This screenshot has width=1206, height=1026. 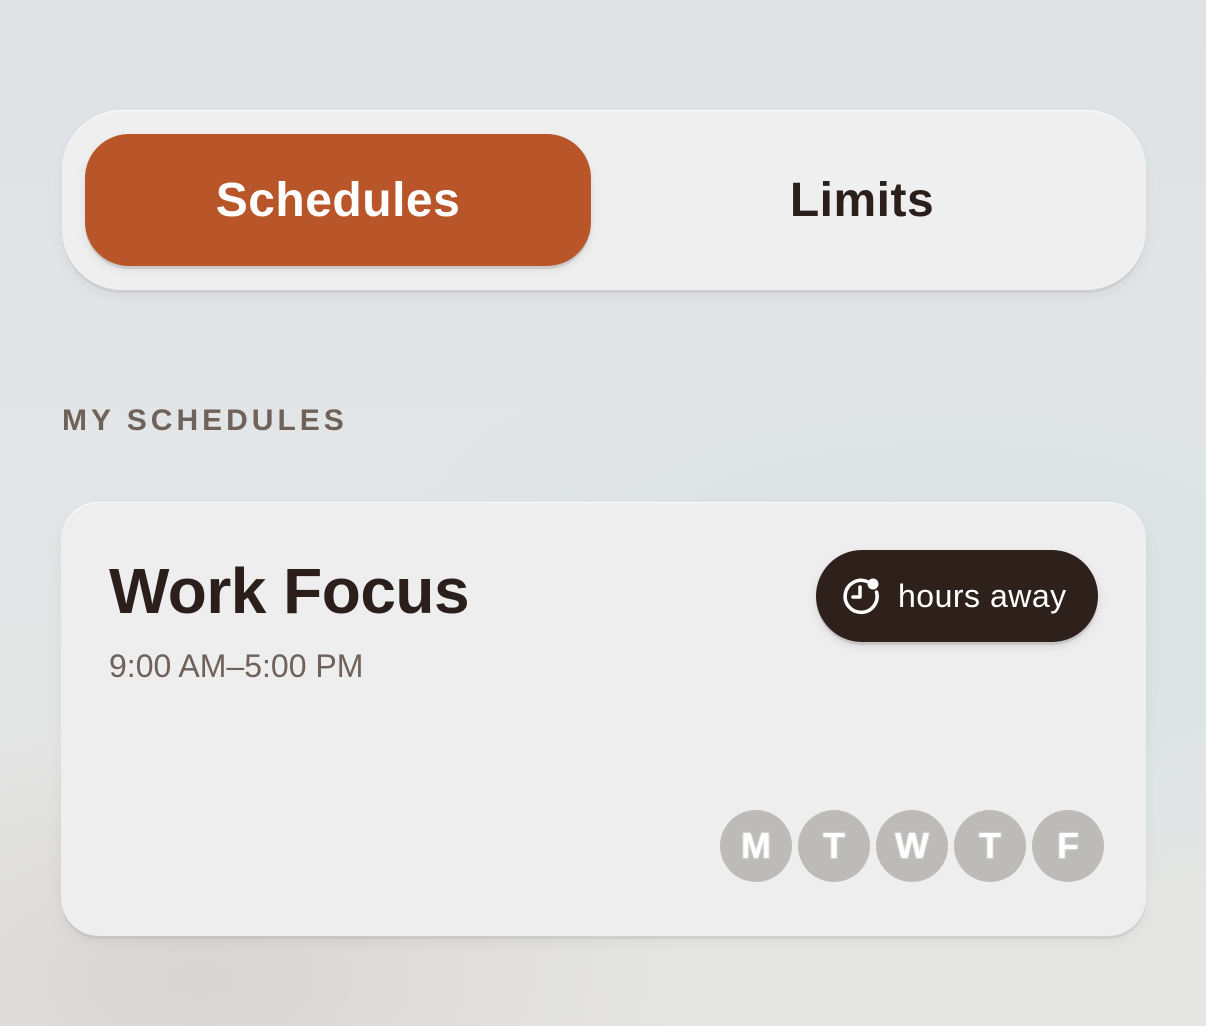 What do you see at coordinates (990, 846) in the screenshot?
I see `day-chip-thursday: T` at bounding box center [990, 846].